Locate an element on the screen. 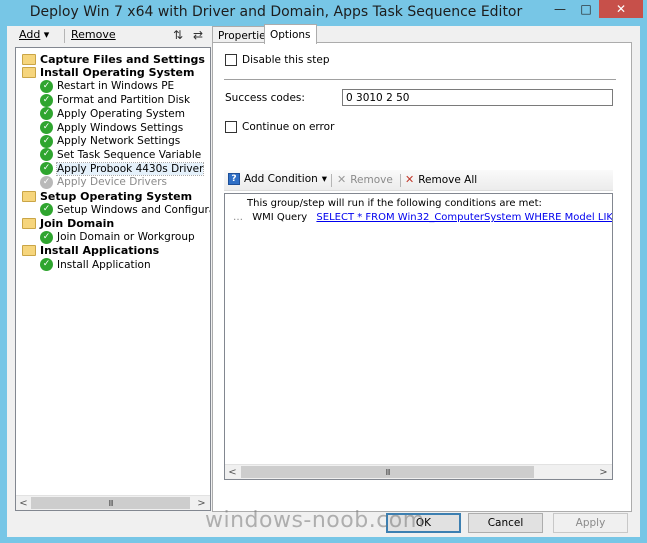 This screenshot has height=543, width=647. add-condition-button: ? Add Condition ▾ is located at coordinates (277, 179).